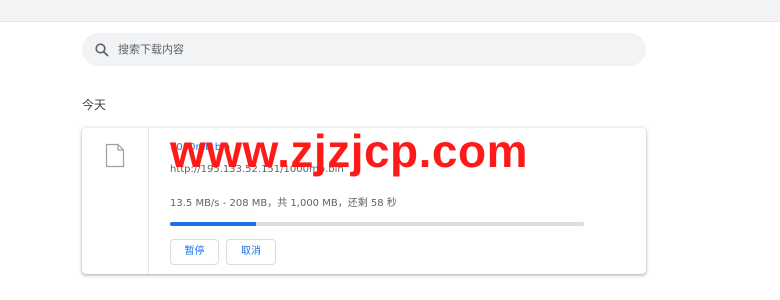 The height and width of the screenshot is (300, 780). What do you see at coordinates (283, 203) in the screenshot?
I see `download-status: 13.5 MB/s - 208 MB，共 1,000 MB，还剩 58 秒` at bounding box center [283, 203].